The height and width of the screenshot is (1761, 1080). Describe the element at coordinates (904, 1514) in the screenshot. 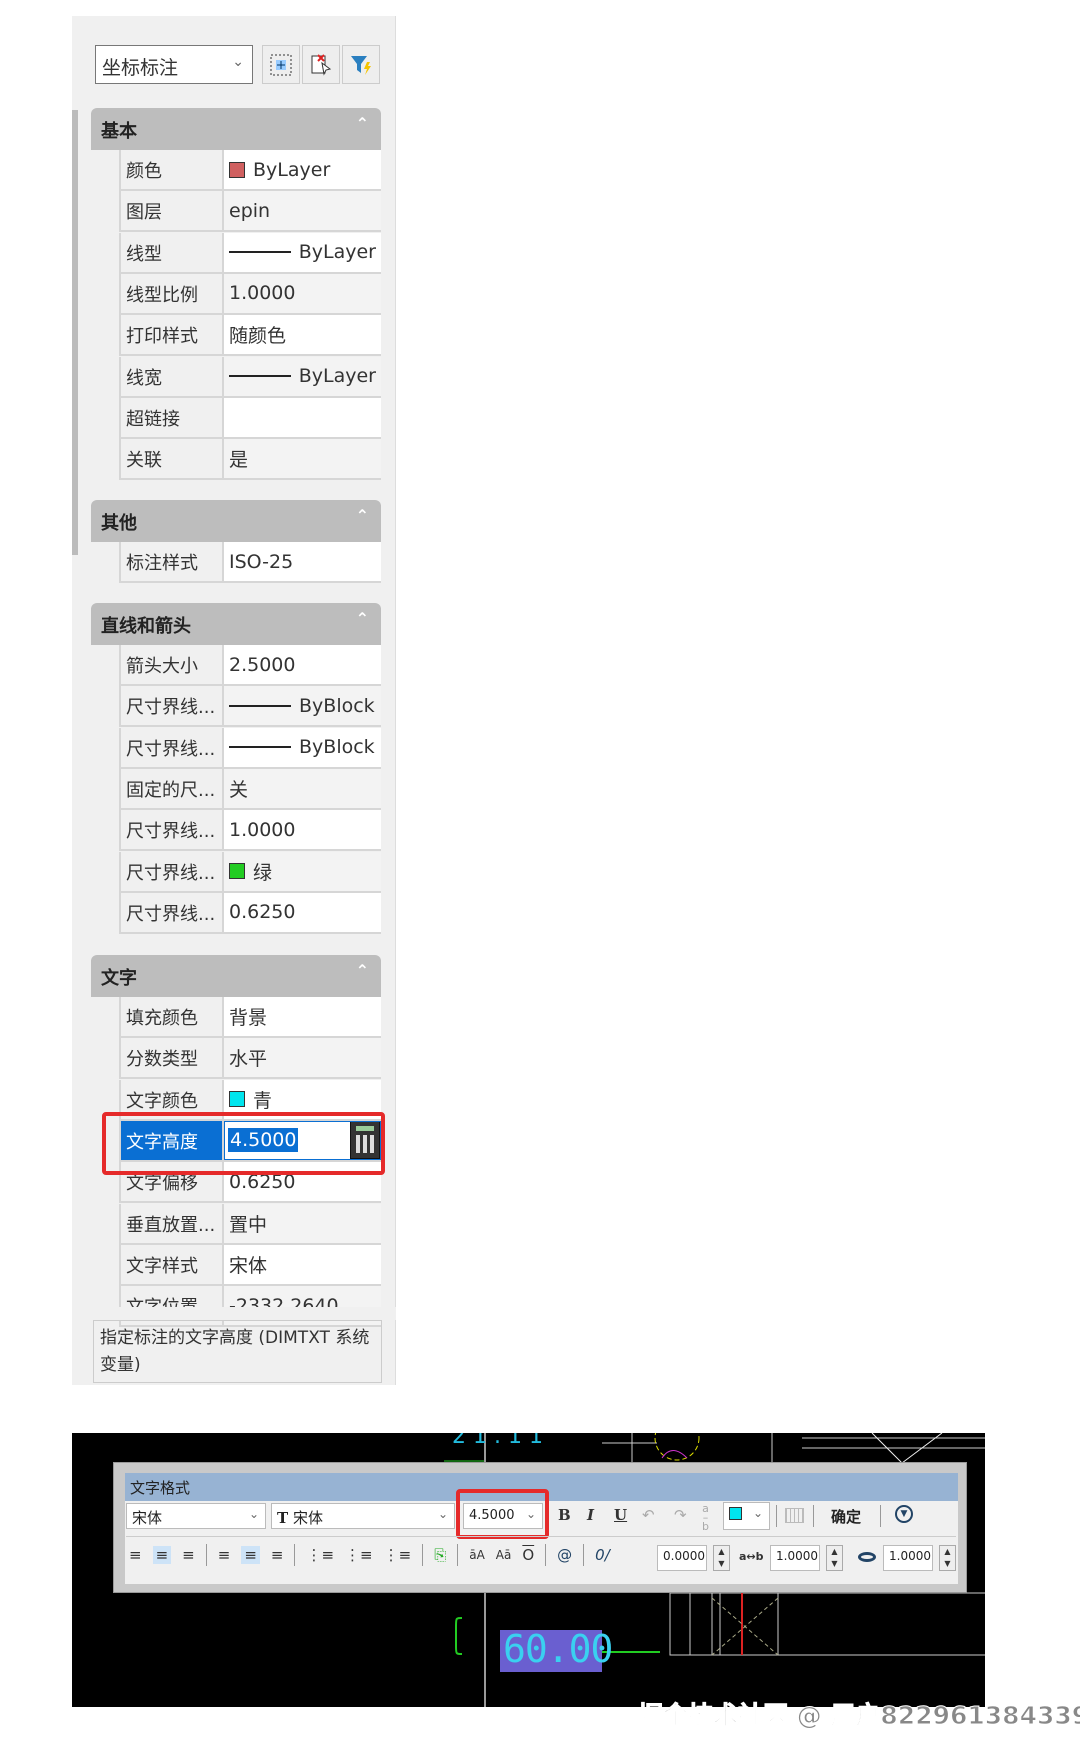

I see `options-icon: ▼` at that location.